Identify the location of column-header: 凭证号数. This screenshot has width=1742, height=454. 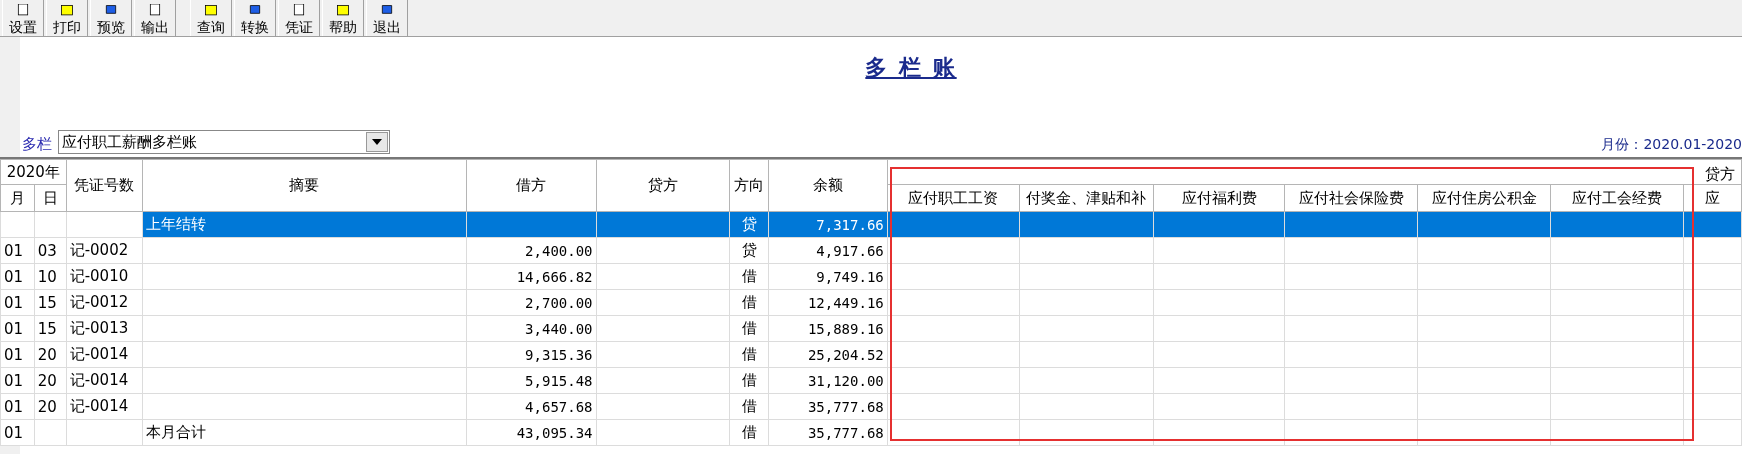
(104, 185).